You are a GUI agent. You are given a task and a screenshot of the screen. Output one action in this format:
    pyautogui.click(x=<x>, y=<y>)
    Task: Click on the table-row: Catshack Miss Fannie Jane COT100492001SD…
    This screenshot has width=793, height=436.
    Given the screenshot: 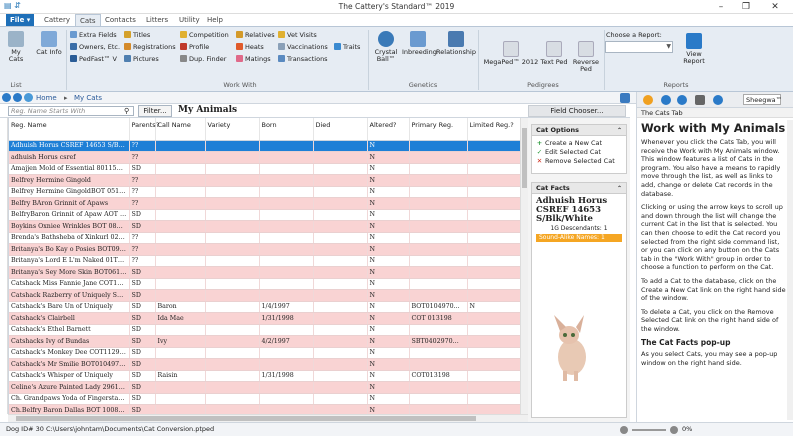 What is the action you would take?
    pyautogui.click(x=264, y=284)
    